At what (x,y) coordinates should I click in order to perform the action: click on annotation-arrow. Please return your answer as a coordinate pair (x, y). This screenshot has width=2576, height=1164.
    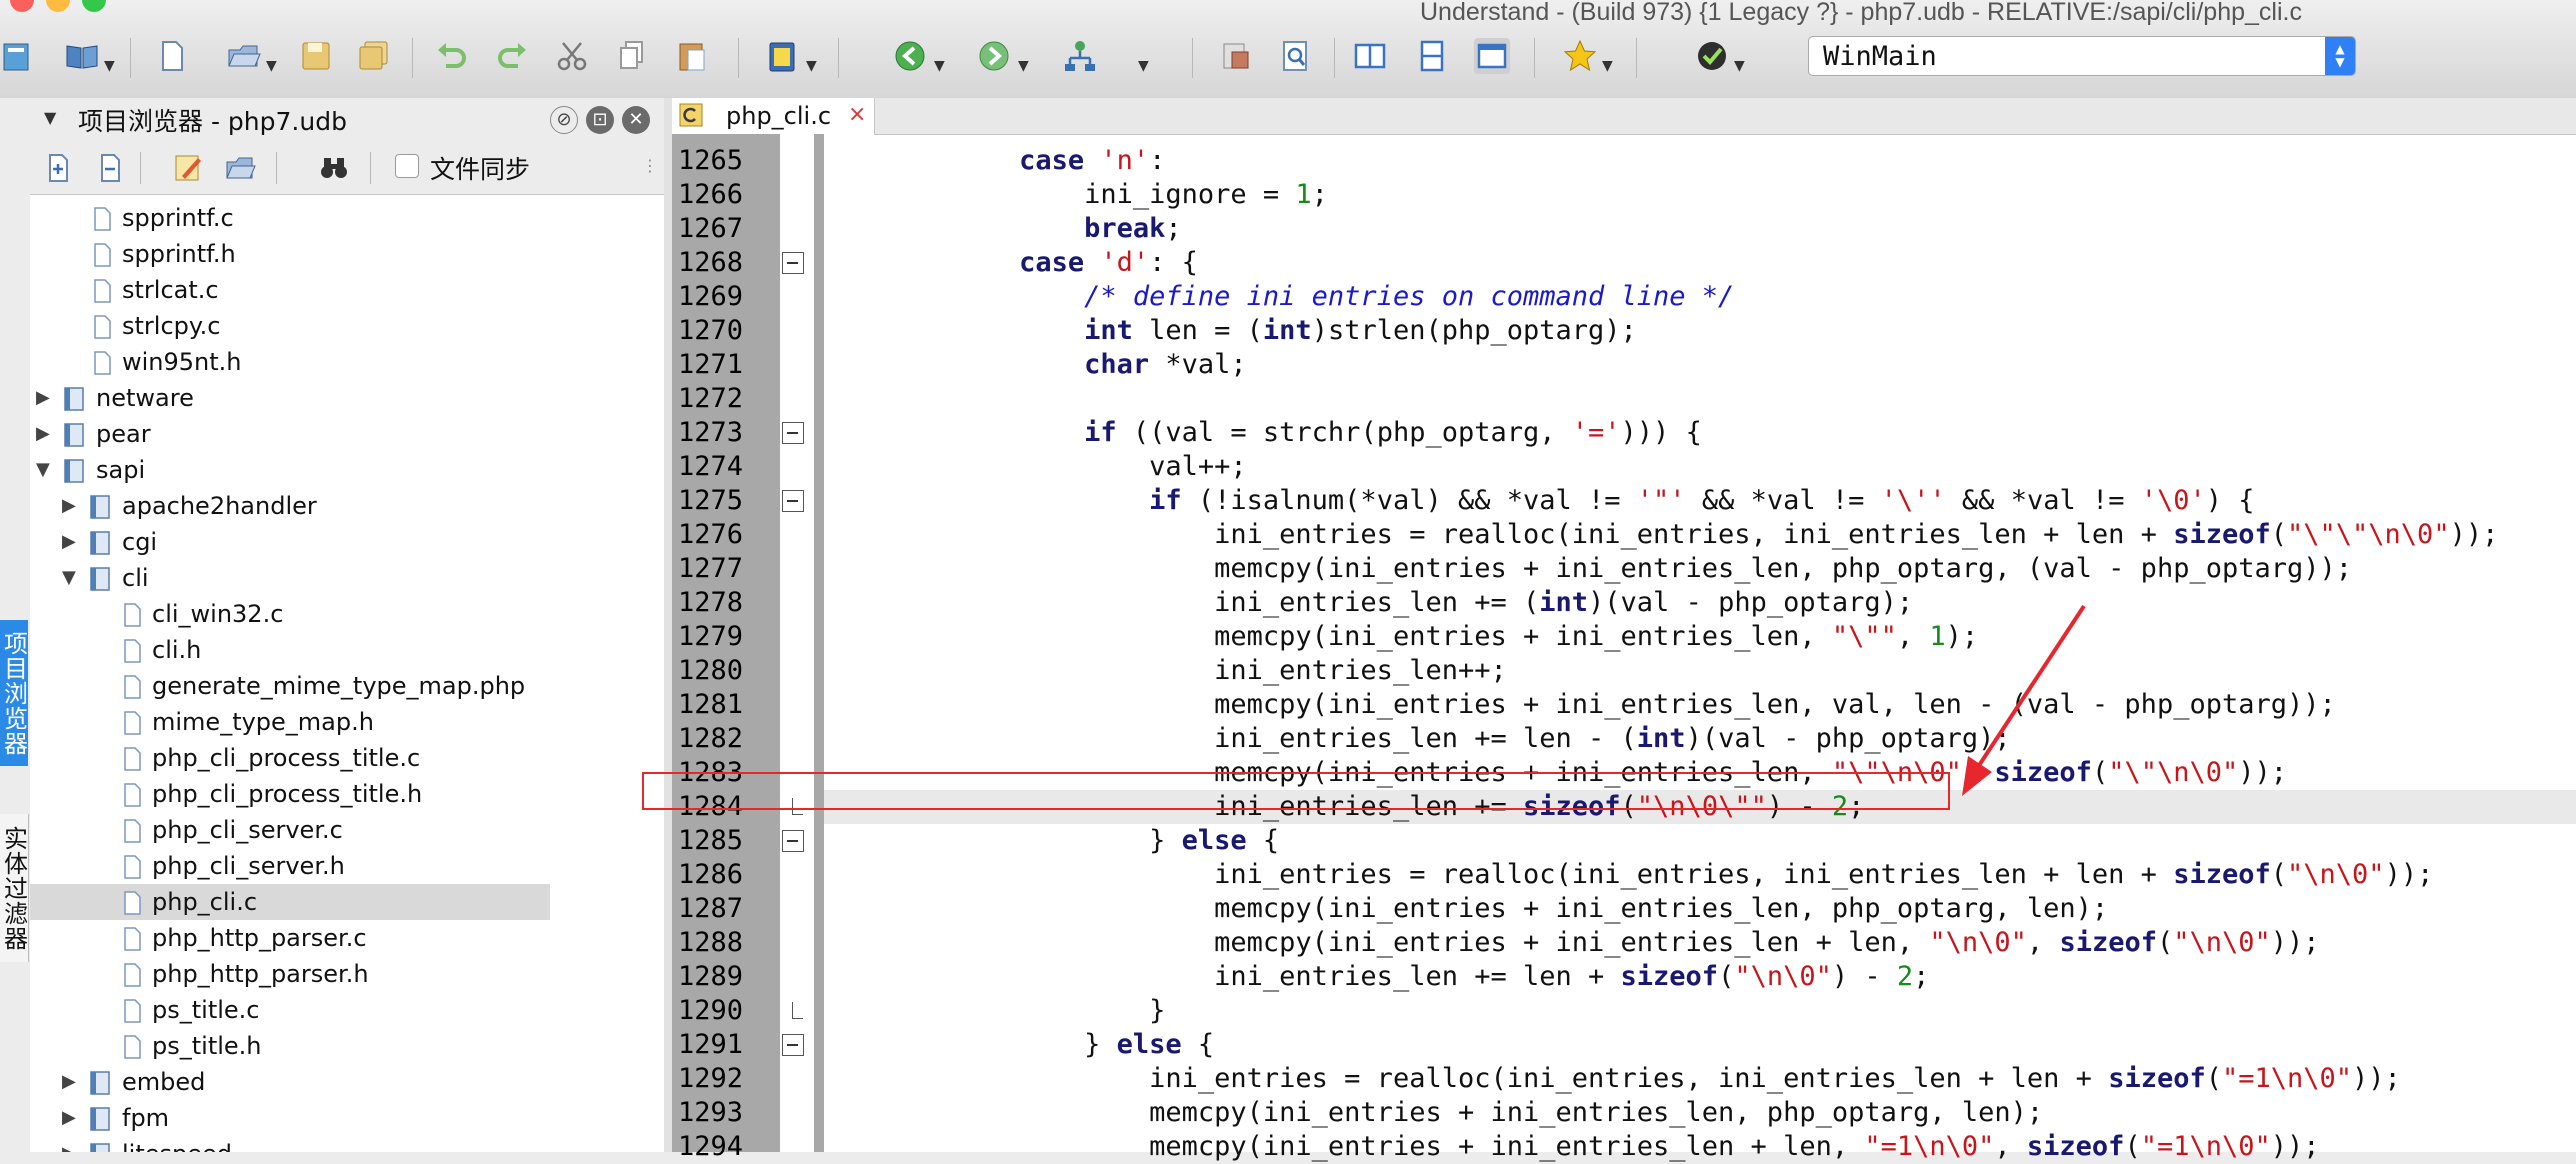
    Looking at the image, I should click on (2024, 700).